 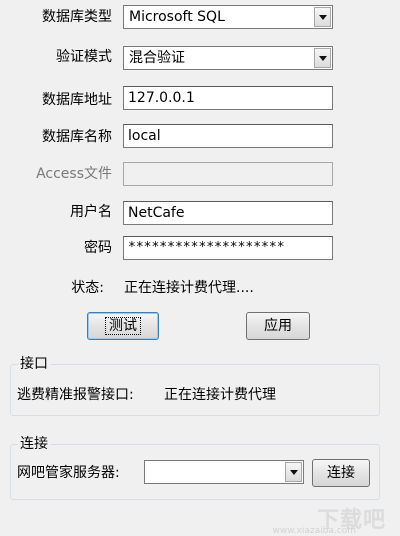 I want to click on test-button: 测试, so click(x=123, y=326).